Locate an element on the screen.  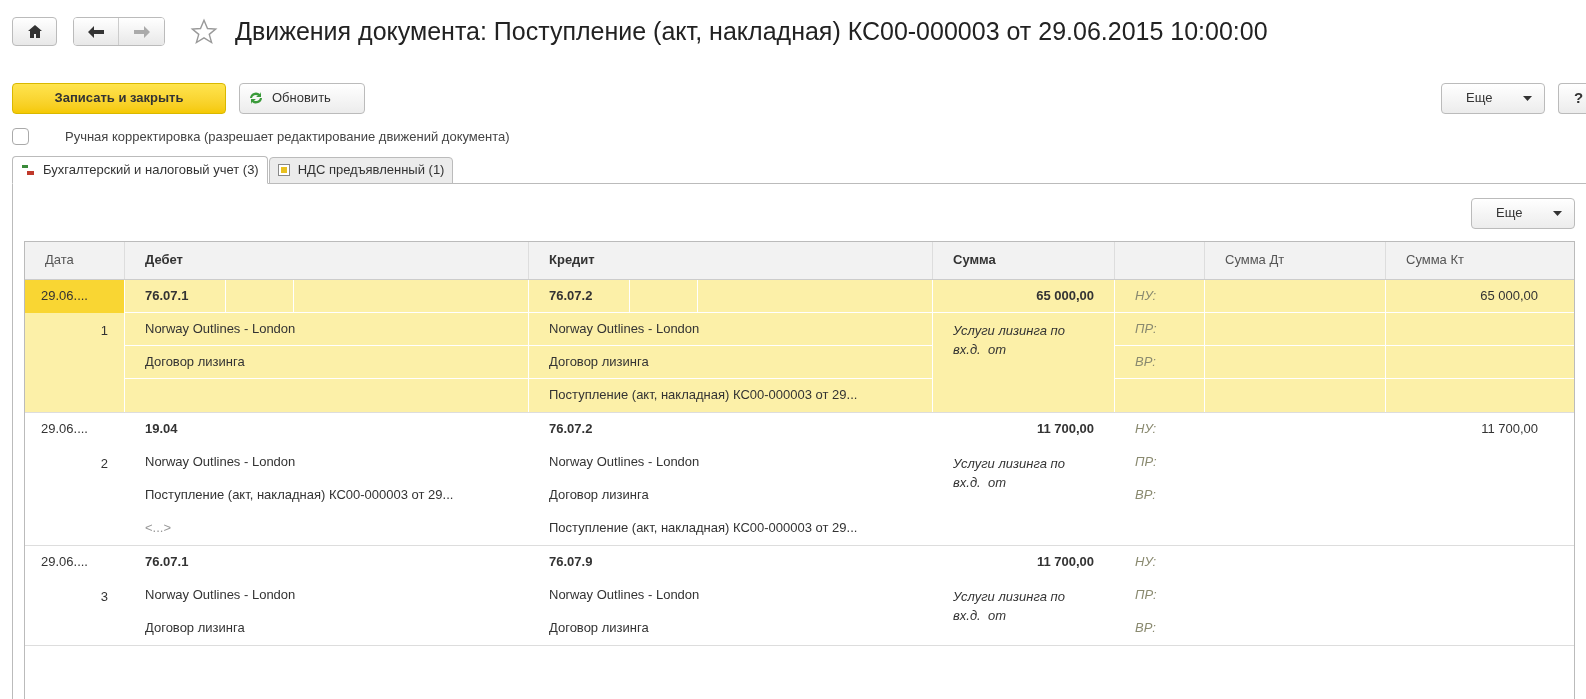
star-icon is located at coordinates (204, 31).